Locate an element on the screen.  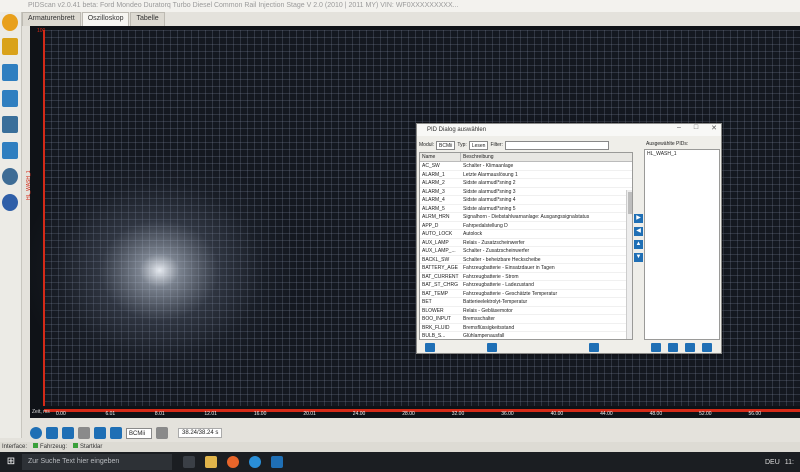
system-tray: DEU 11: is located at coordinates (782, 462).